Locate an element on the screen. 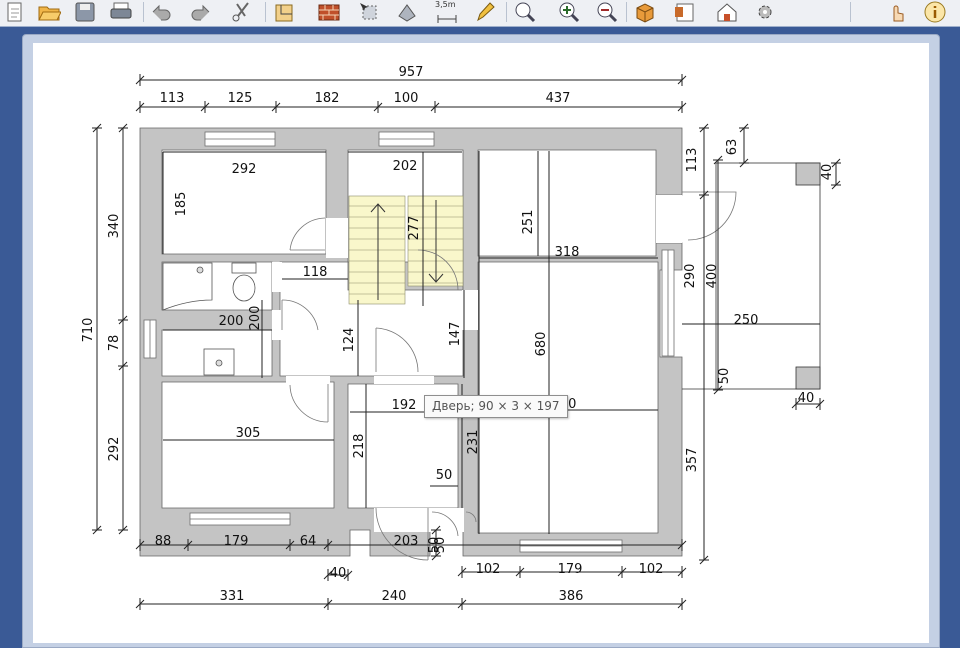 The height and width of the screenshot is (648, 960). porch-dimension-label: 250 is located at coordinates (746, 320).